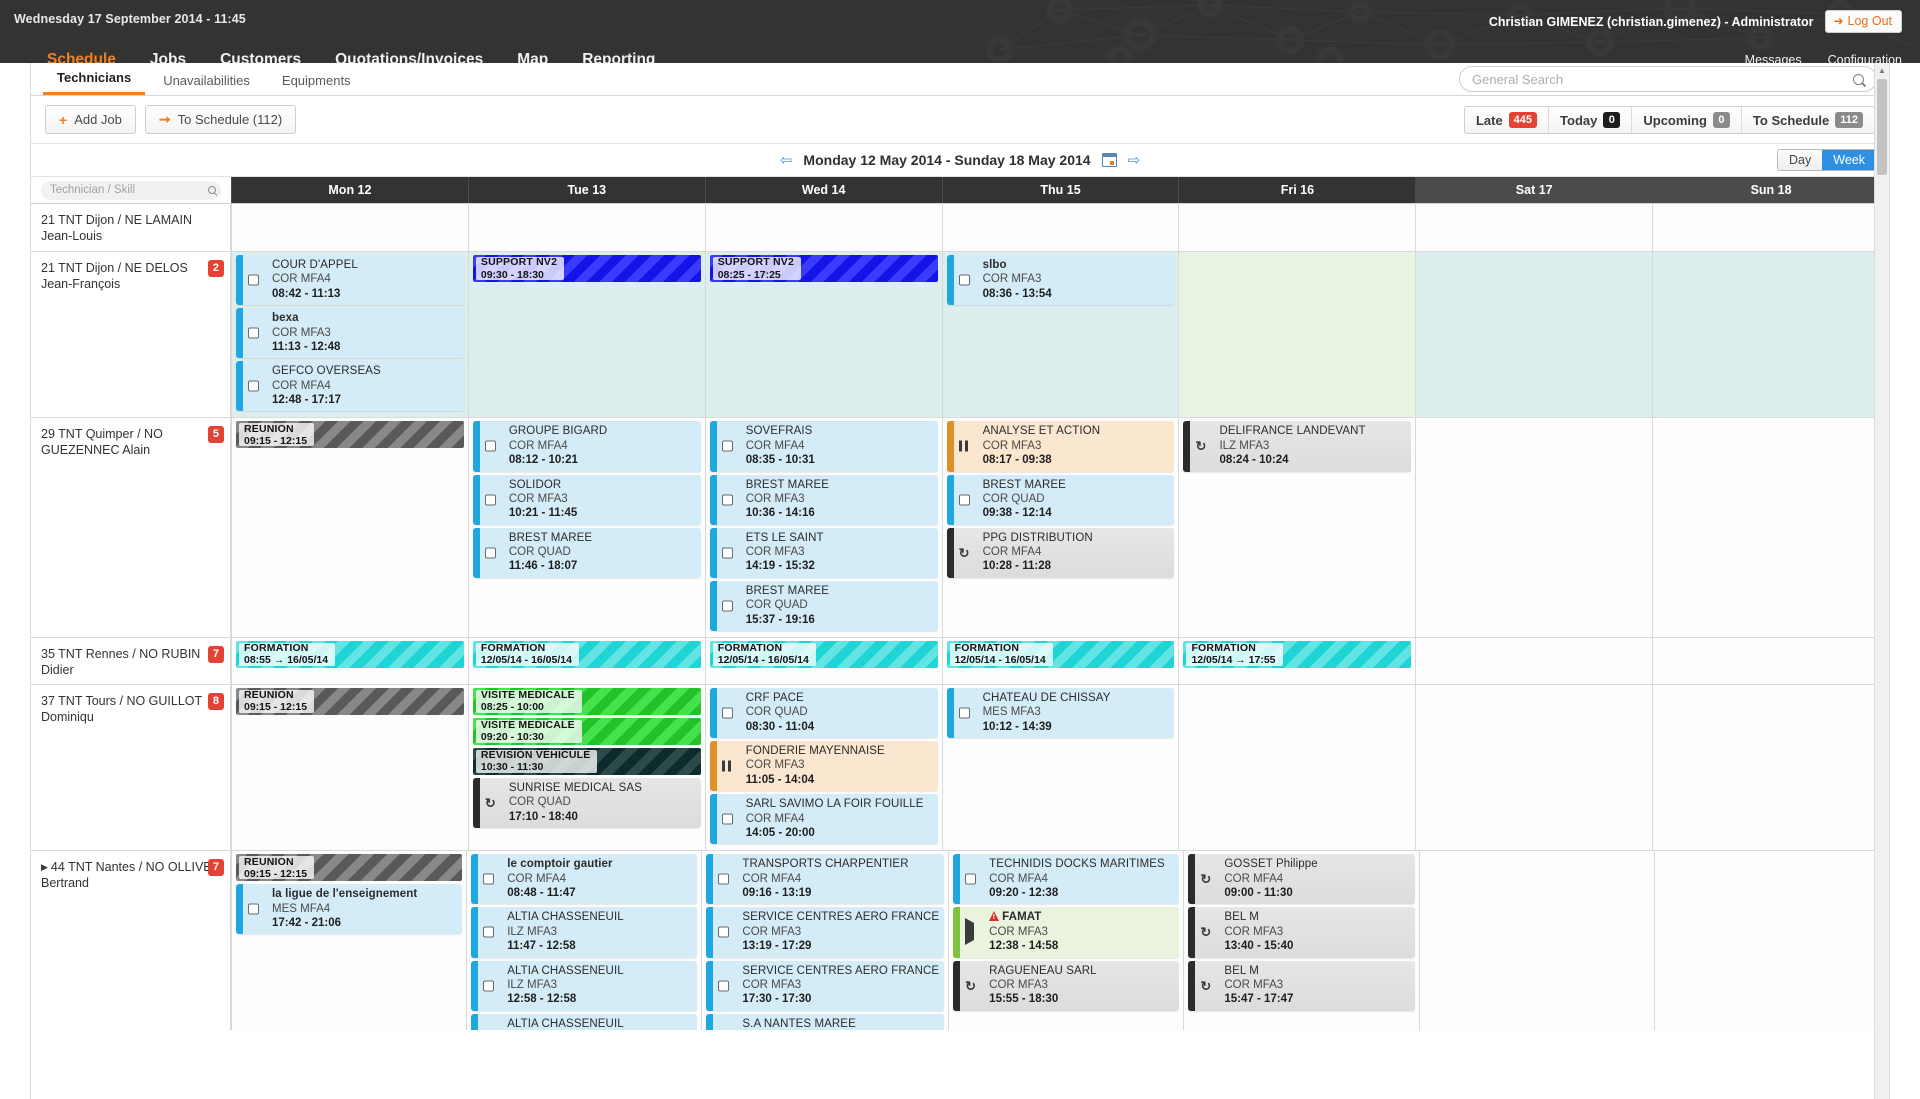 This screenshot has width=1920, height=1099. What do you see at coordinates (1066, 985) in the screenshot?
I see `job-card: ↻ RAGUENEAU SARL COR MFA3 15:55 - 18:30` at bounding box center [1066, 985].